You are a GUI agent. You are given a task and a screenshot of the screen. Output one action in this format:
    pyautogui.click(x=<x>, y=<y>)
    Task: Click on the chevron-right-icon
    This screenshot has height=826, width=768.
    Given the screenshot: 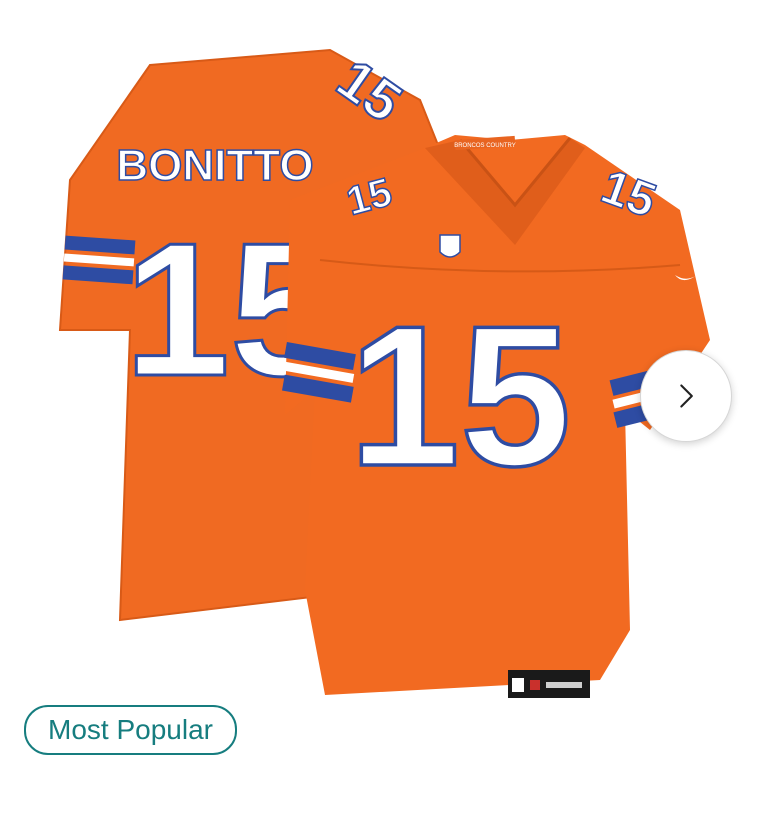 What is the action you would take?
    pyautogui.click(x=686, y=396)
    